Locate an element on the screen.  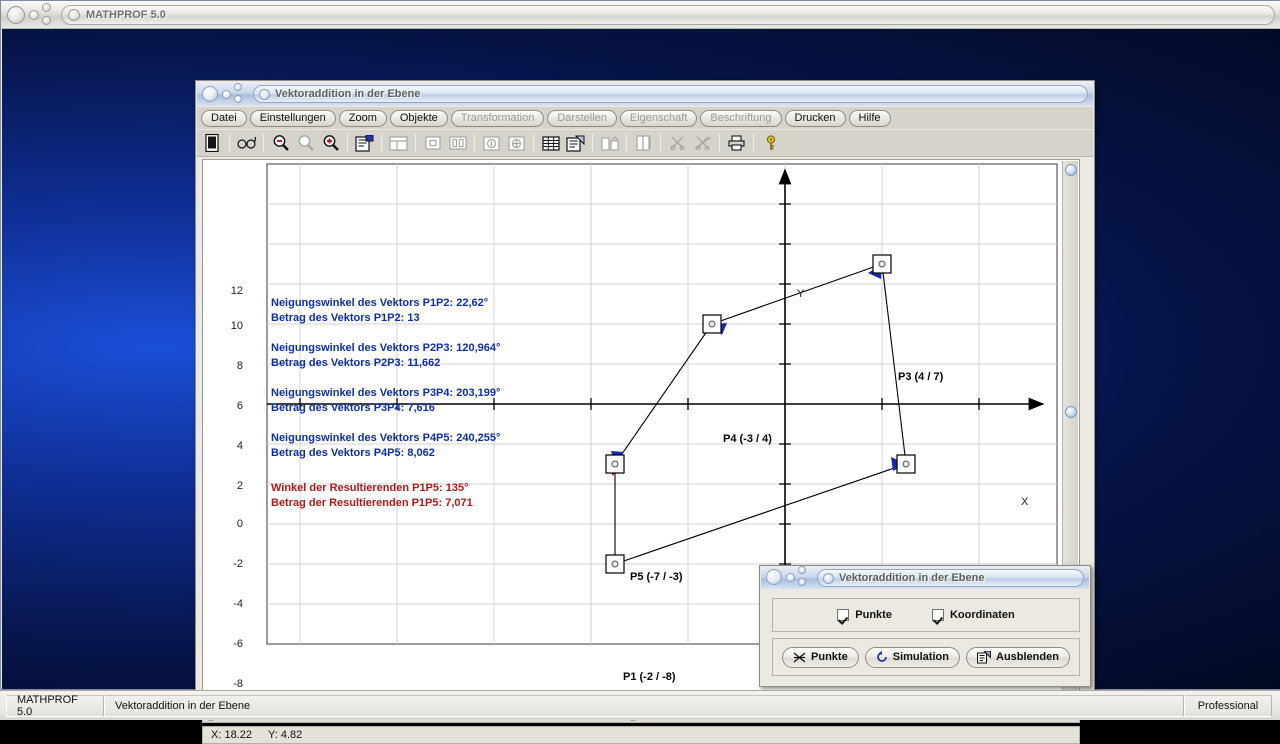
menu-label-einstellungen: Einstellungen is located at coordinates (292, 118).